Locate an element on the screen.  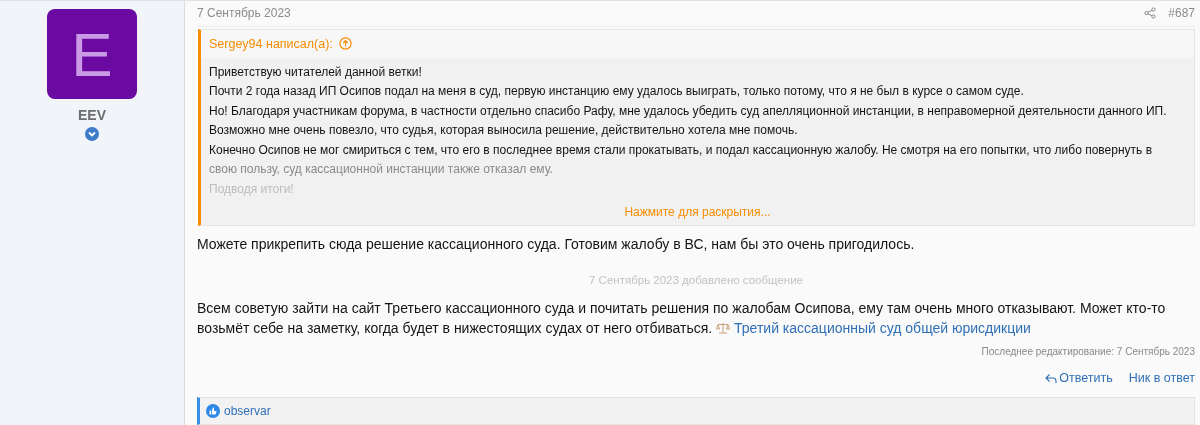
court-link: Третий кассационный суд общей юрисдикции is located at coordinates (882, 328).